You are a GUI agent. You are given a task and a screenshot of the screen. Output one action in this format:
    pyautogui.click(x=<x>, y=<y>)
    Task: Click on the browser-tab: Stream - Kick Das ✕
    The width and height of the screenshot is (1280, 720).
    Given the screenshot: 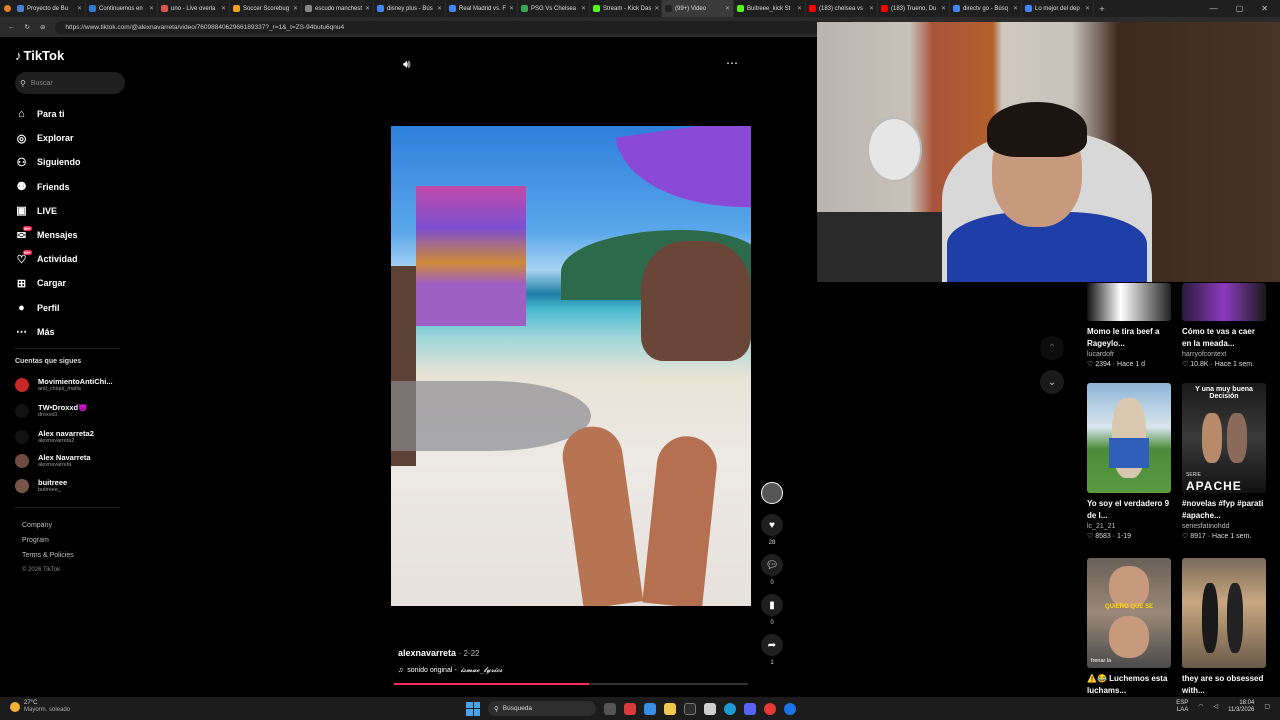 What is the action you would take?
    pyautogui.click(x=626, y=8)
    